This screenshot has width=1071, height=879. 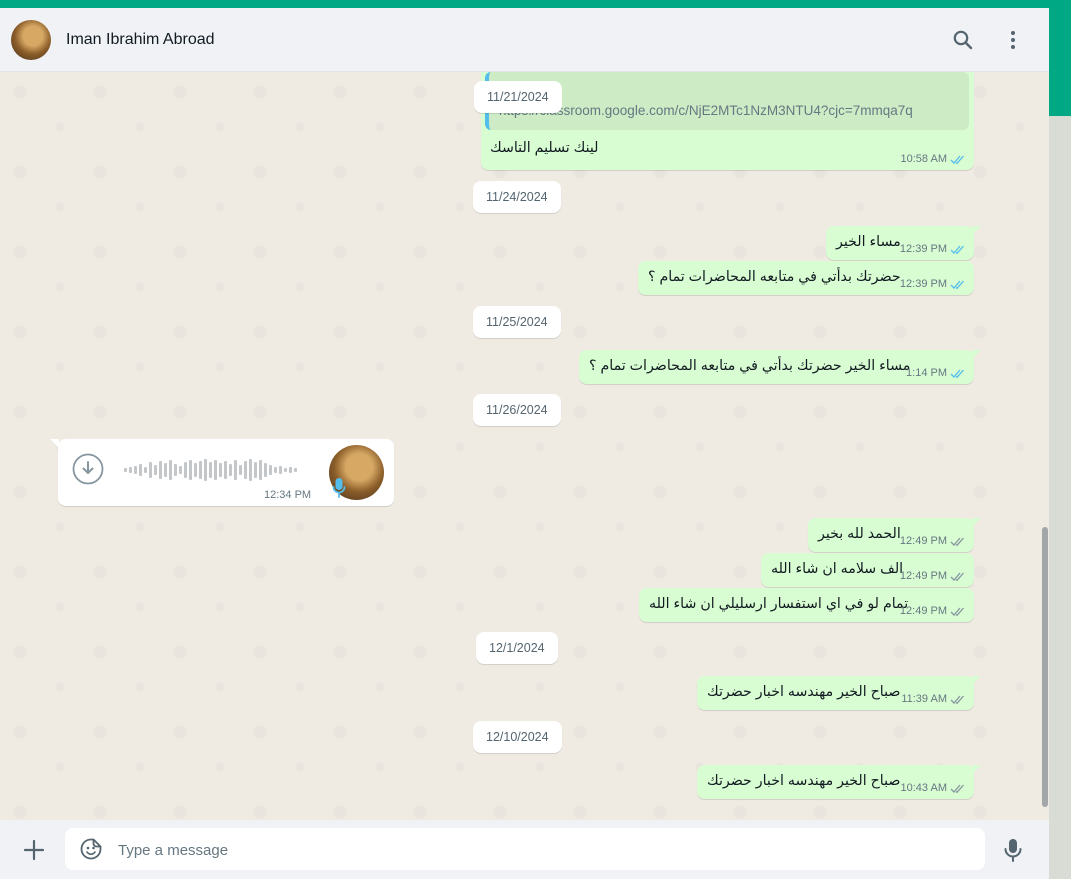 I want to click on message-composer, so click(x=524, y=849).